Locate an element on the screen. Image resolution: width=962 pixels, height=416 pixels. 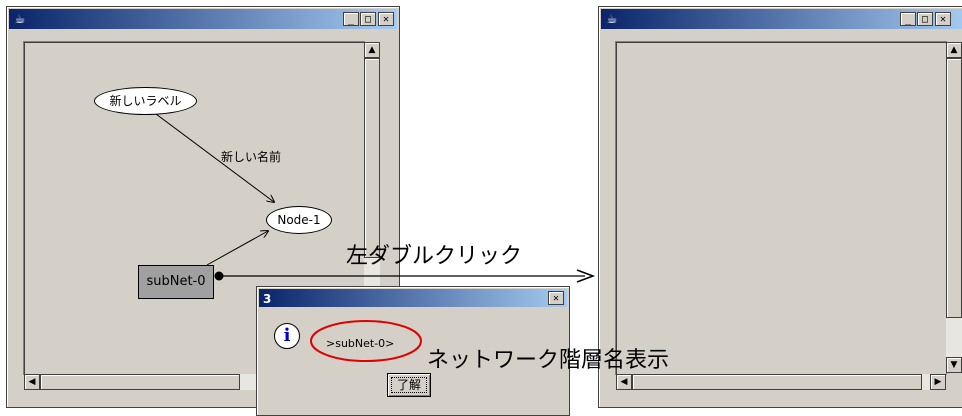
highlight-ellipse is located at coordinates (366, 341).